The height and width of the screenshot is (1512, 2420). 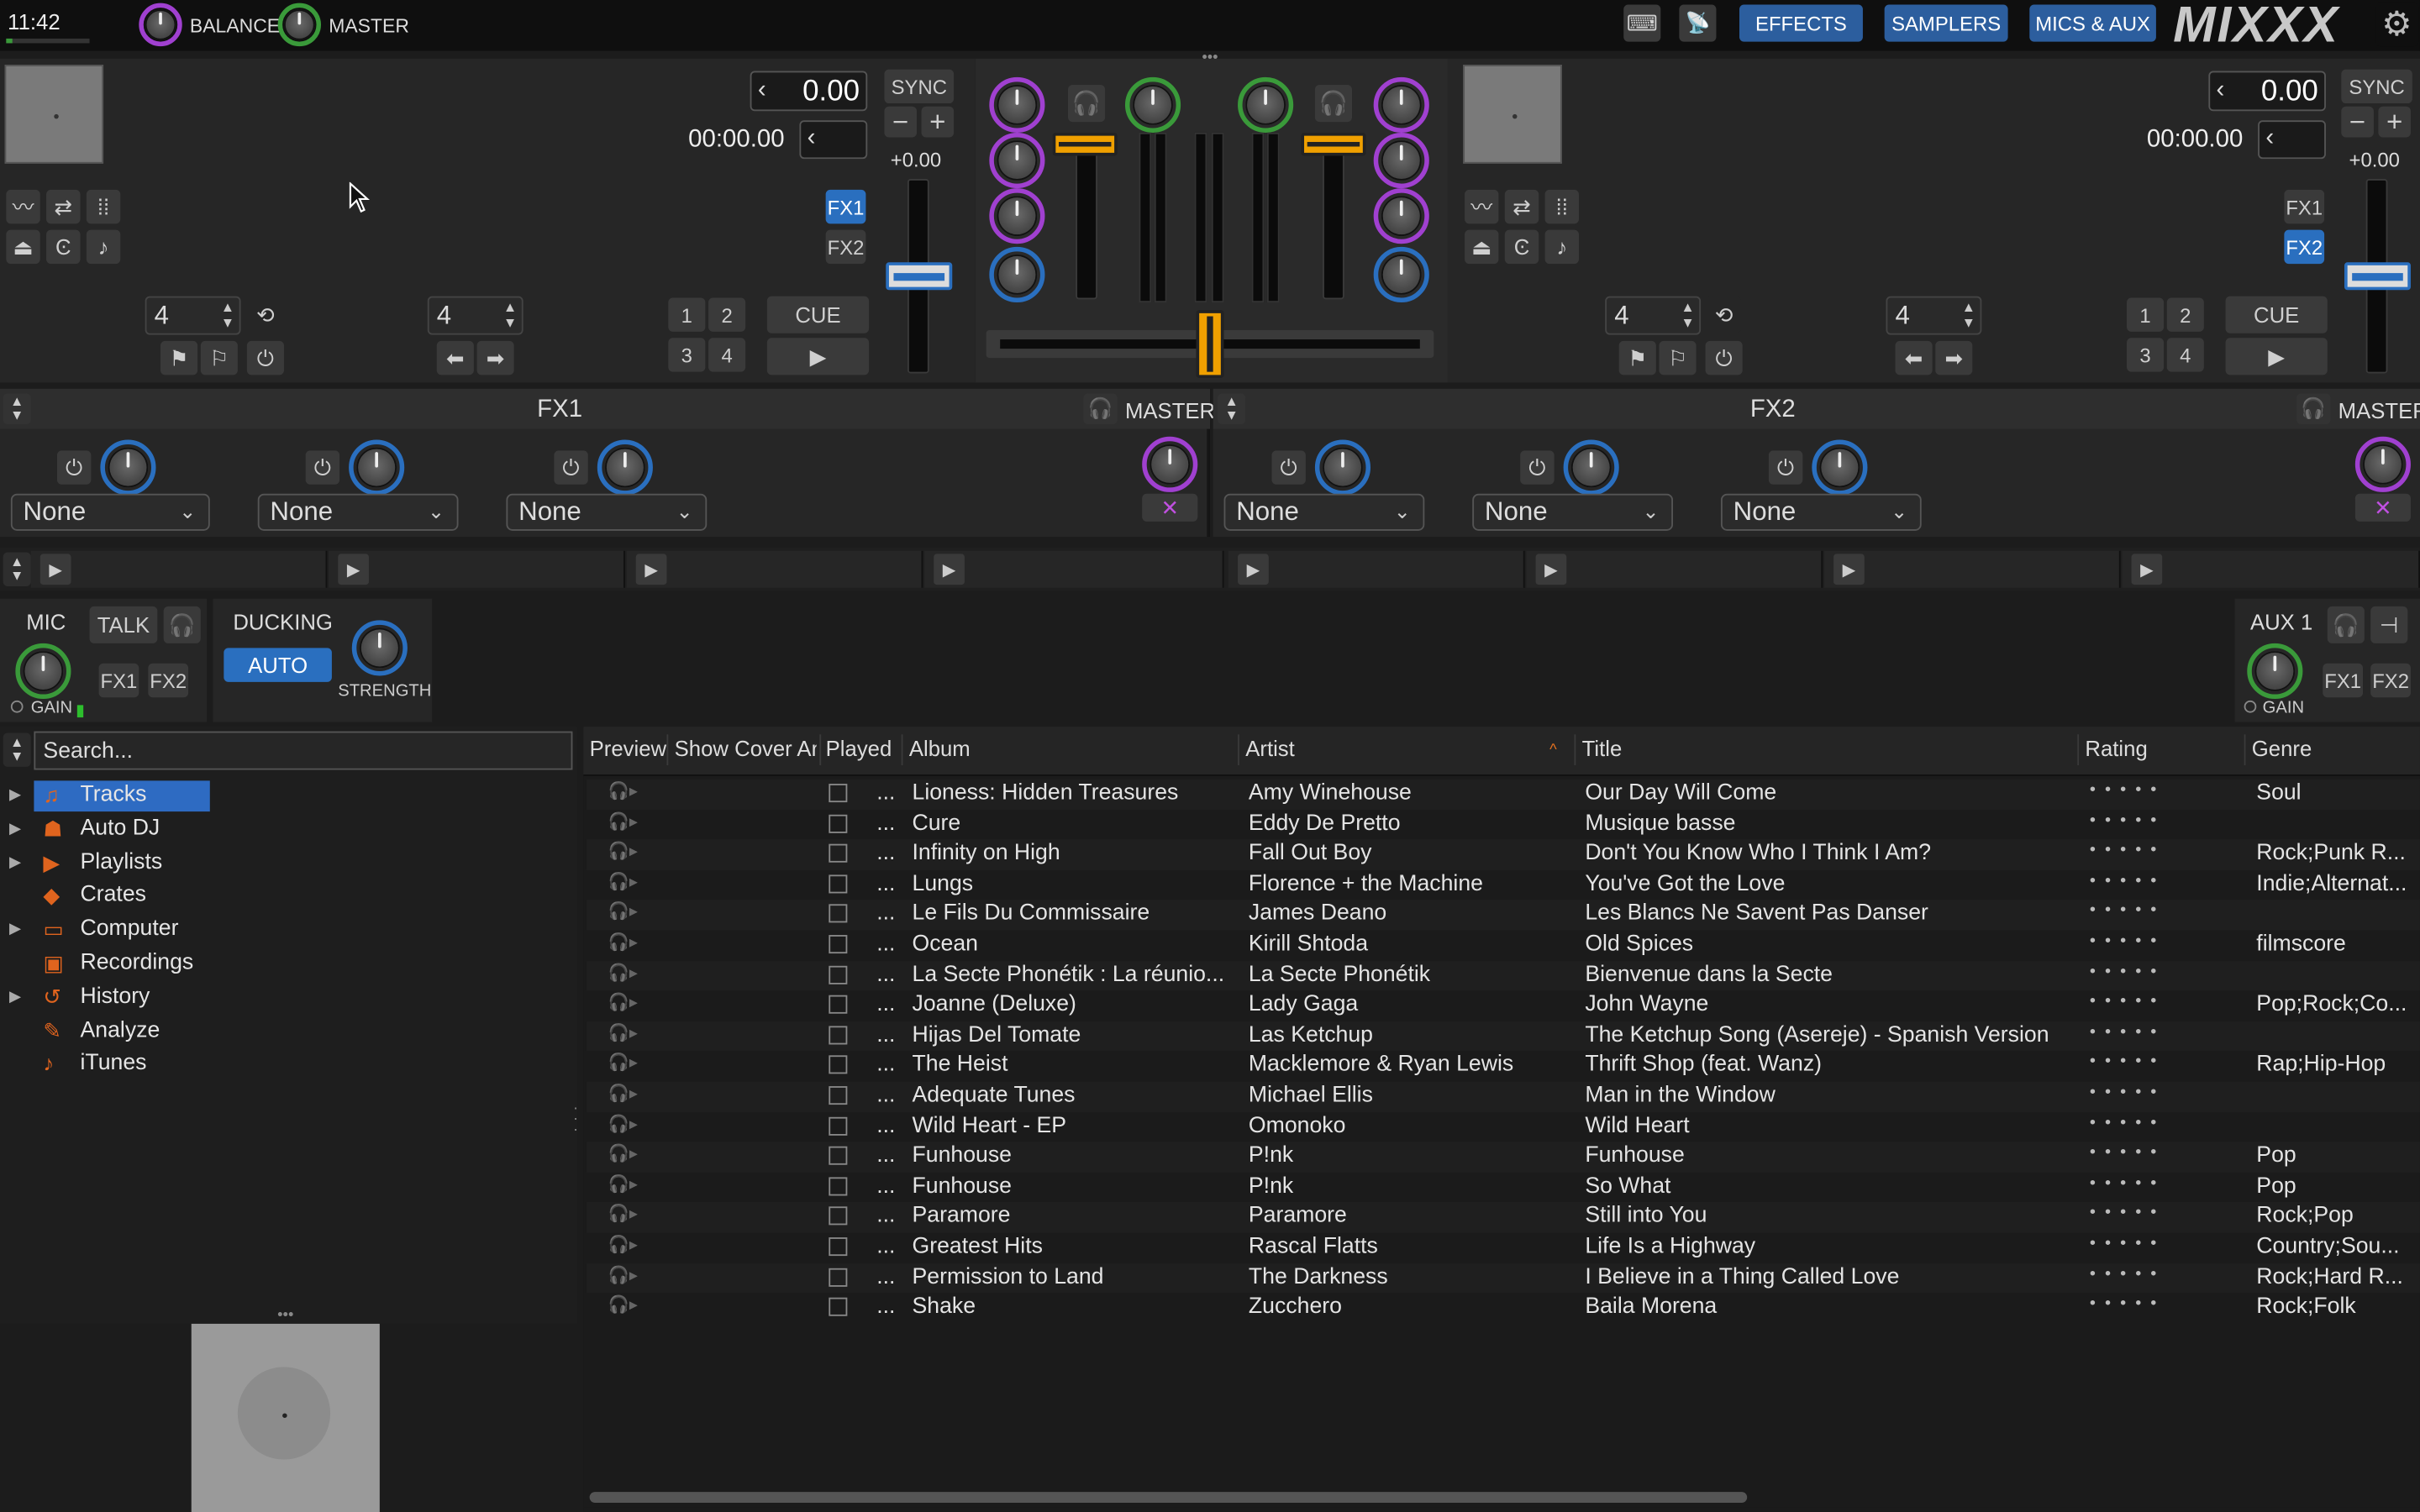 I want to click on mic-fx2-button: FX2, so click(x=168, y=680).